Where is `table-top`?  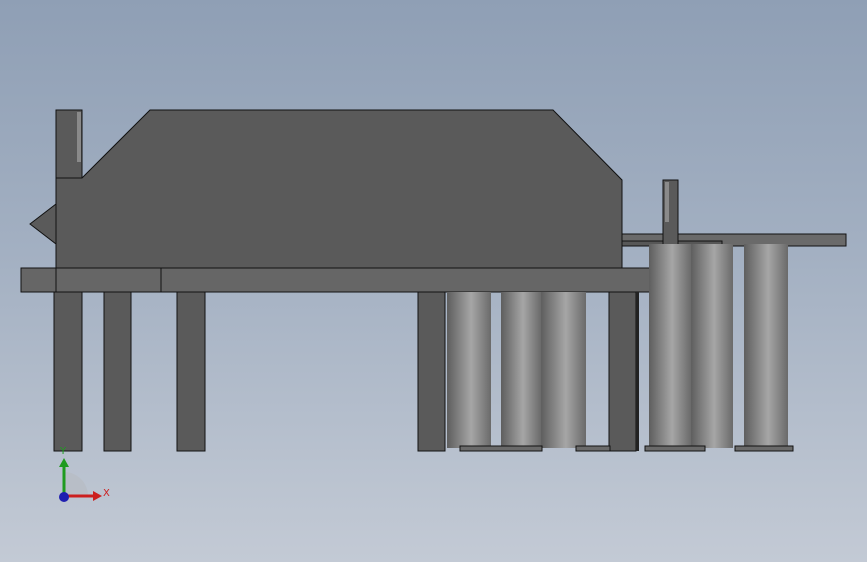 table-top is located at coordinates (358, 280).